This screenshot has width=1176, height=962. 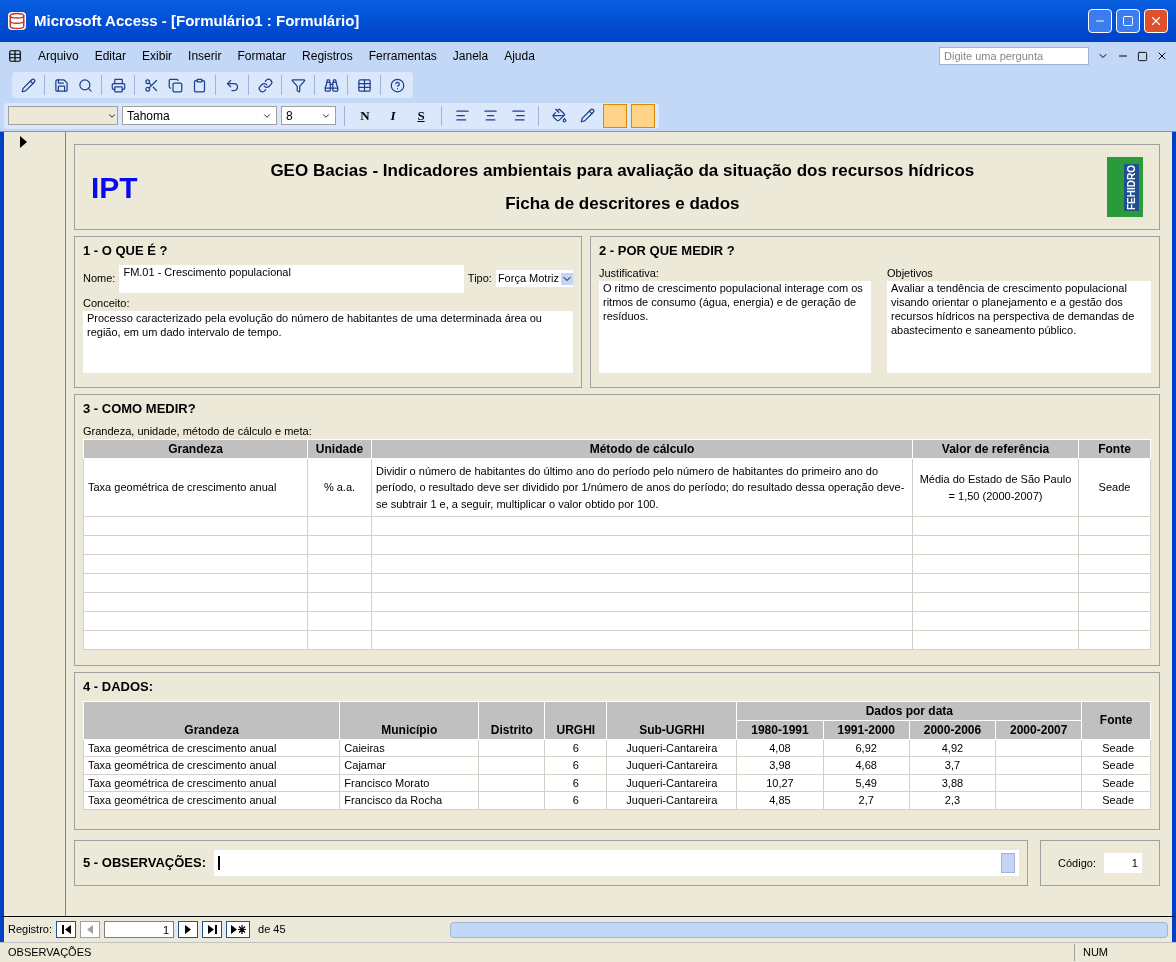 What do you see at coordinates (157, 56) in the screenshot?
I see `menu-item: Exibir` at bounding box center [157, 56].